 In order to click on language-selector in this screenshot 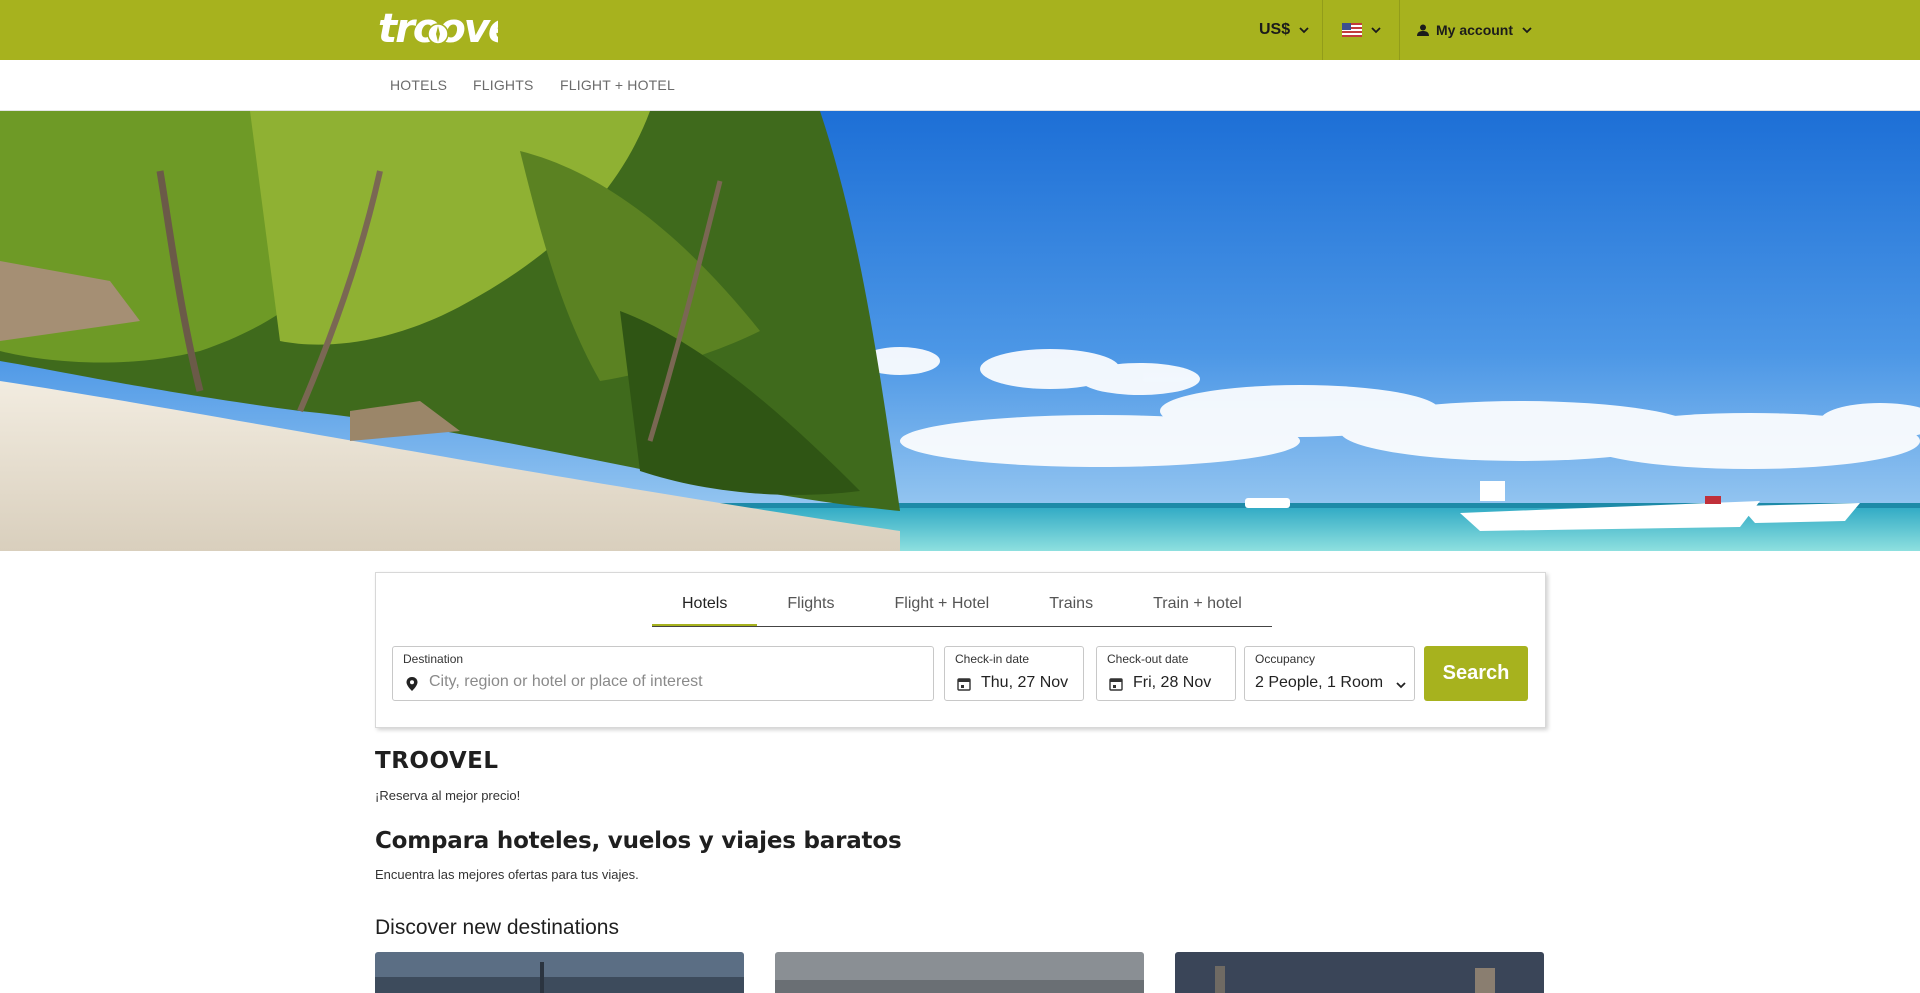, I will do `click(1362, 30)`.